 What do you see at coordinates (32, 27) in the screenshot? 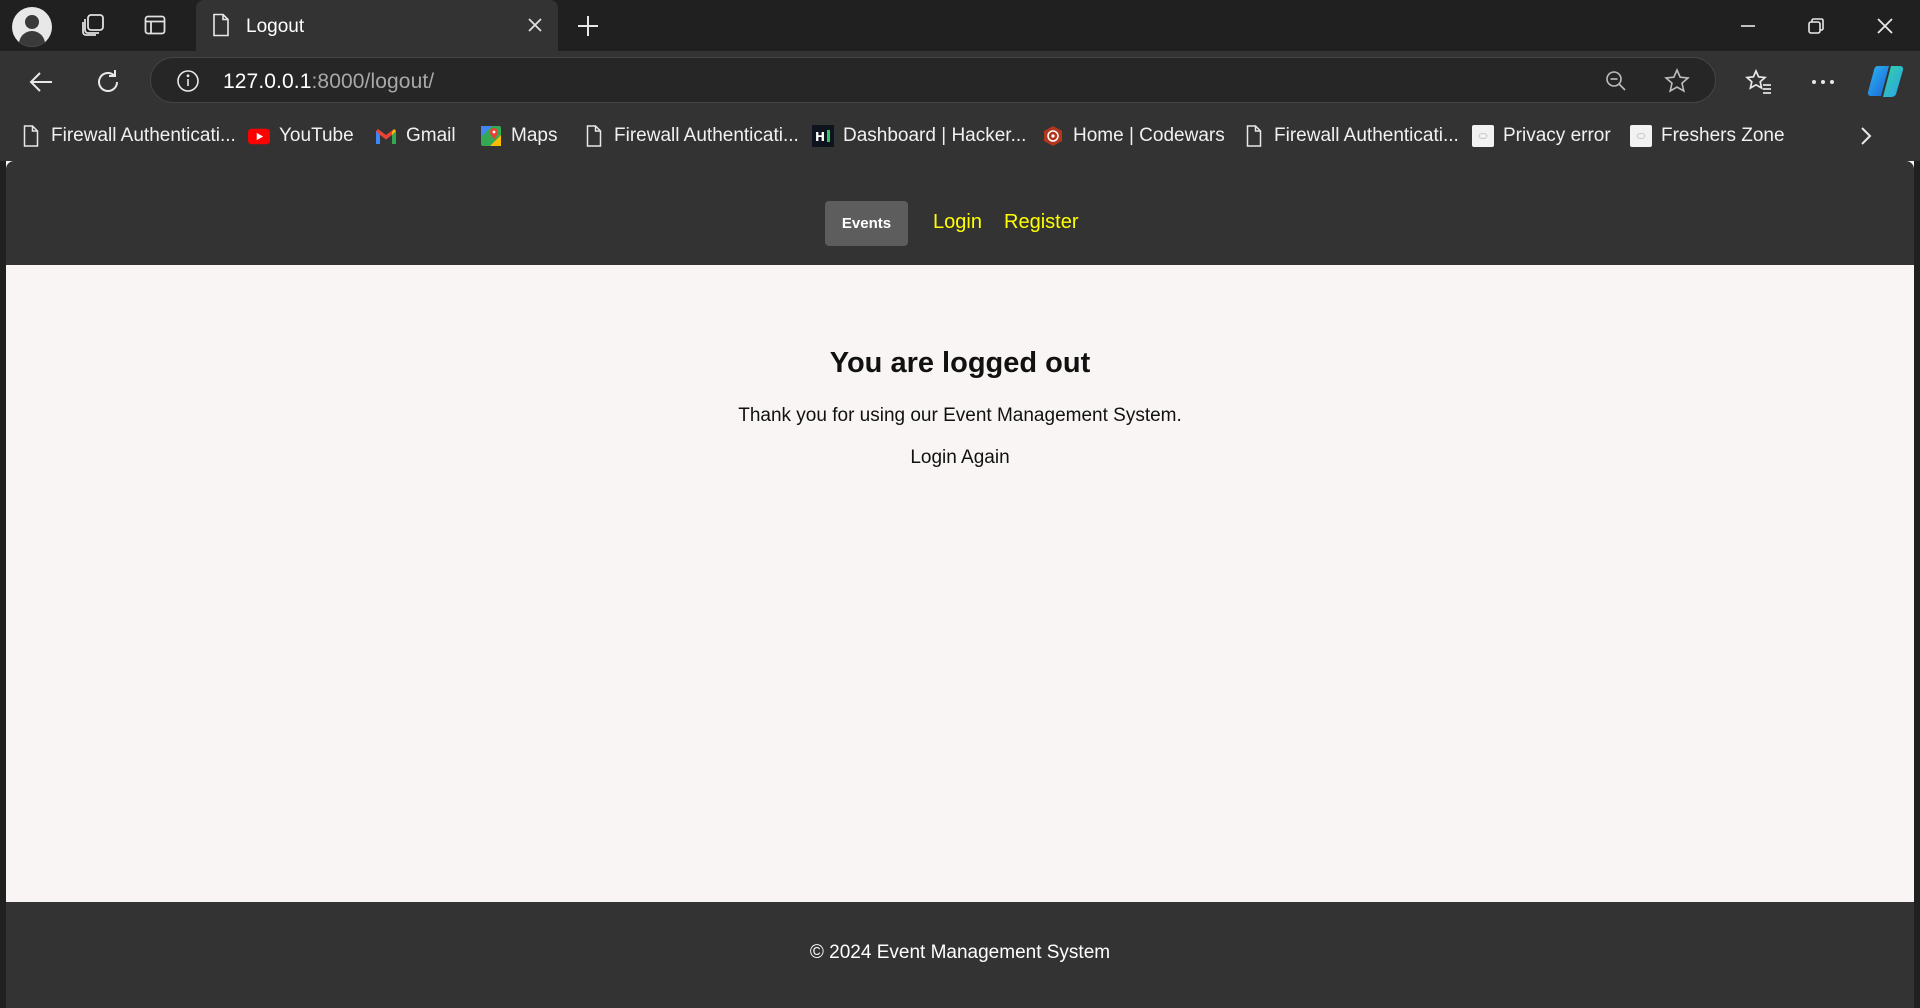
I see `profile-avatar-icon` at bounding box center [32, 27].